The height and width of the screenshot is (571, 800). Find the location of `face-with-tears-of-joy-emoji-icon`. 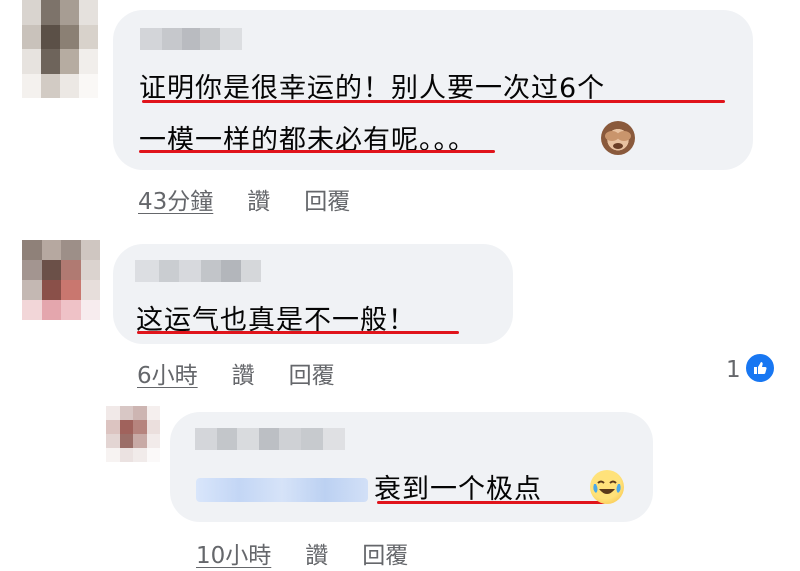

face-with-tears-of-joy-emoji-icon is located at coordinates (607, 487).